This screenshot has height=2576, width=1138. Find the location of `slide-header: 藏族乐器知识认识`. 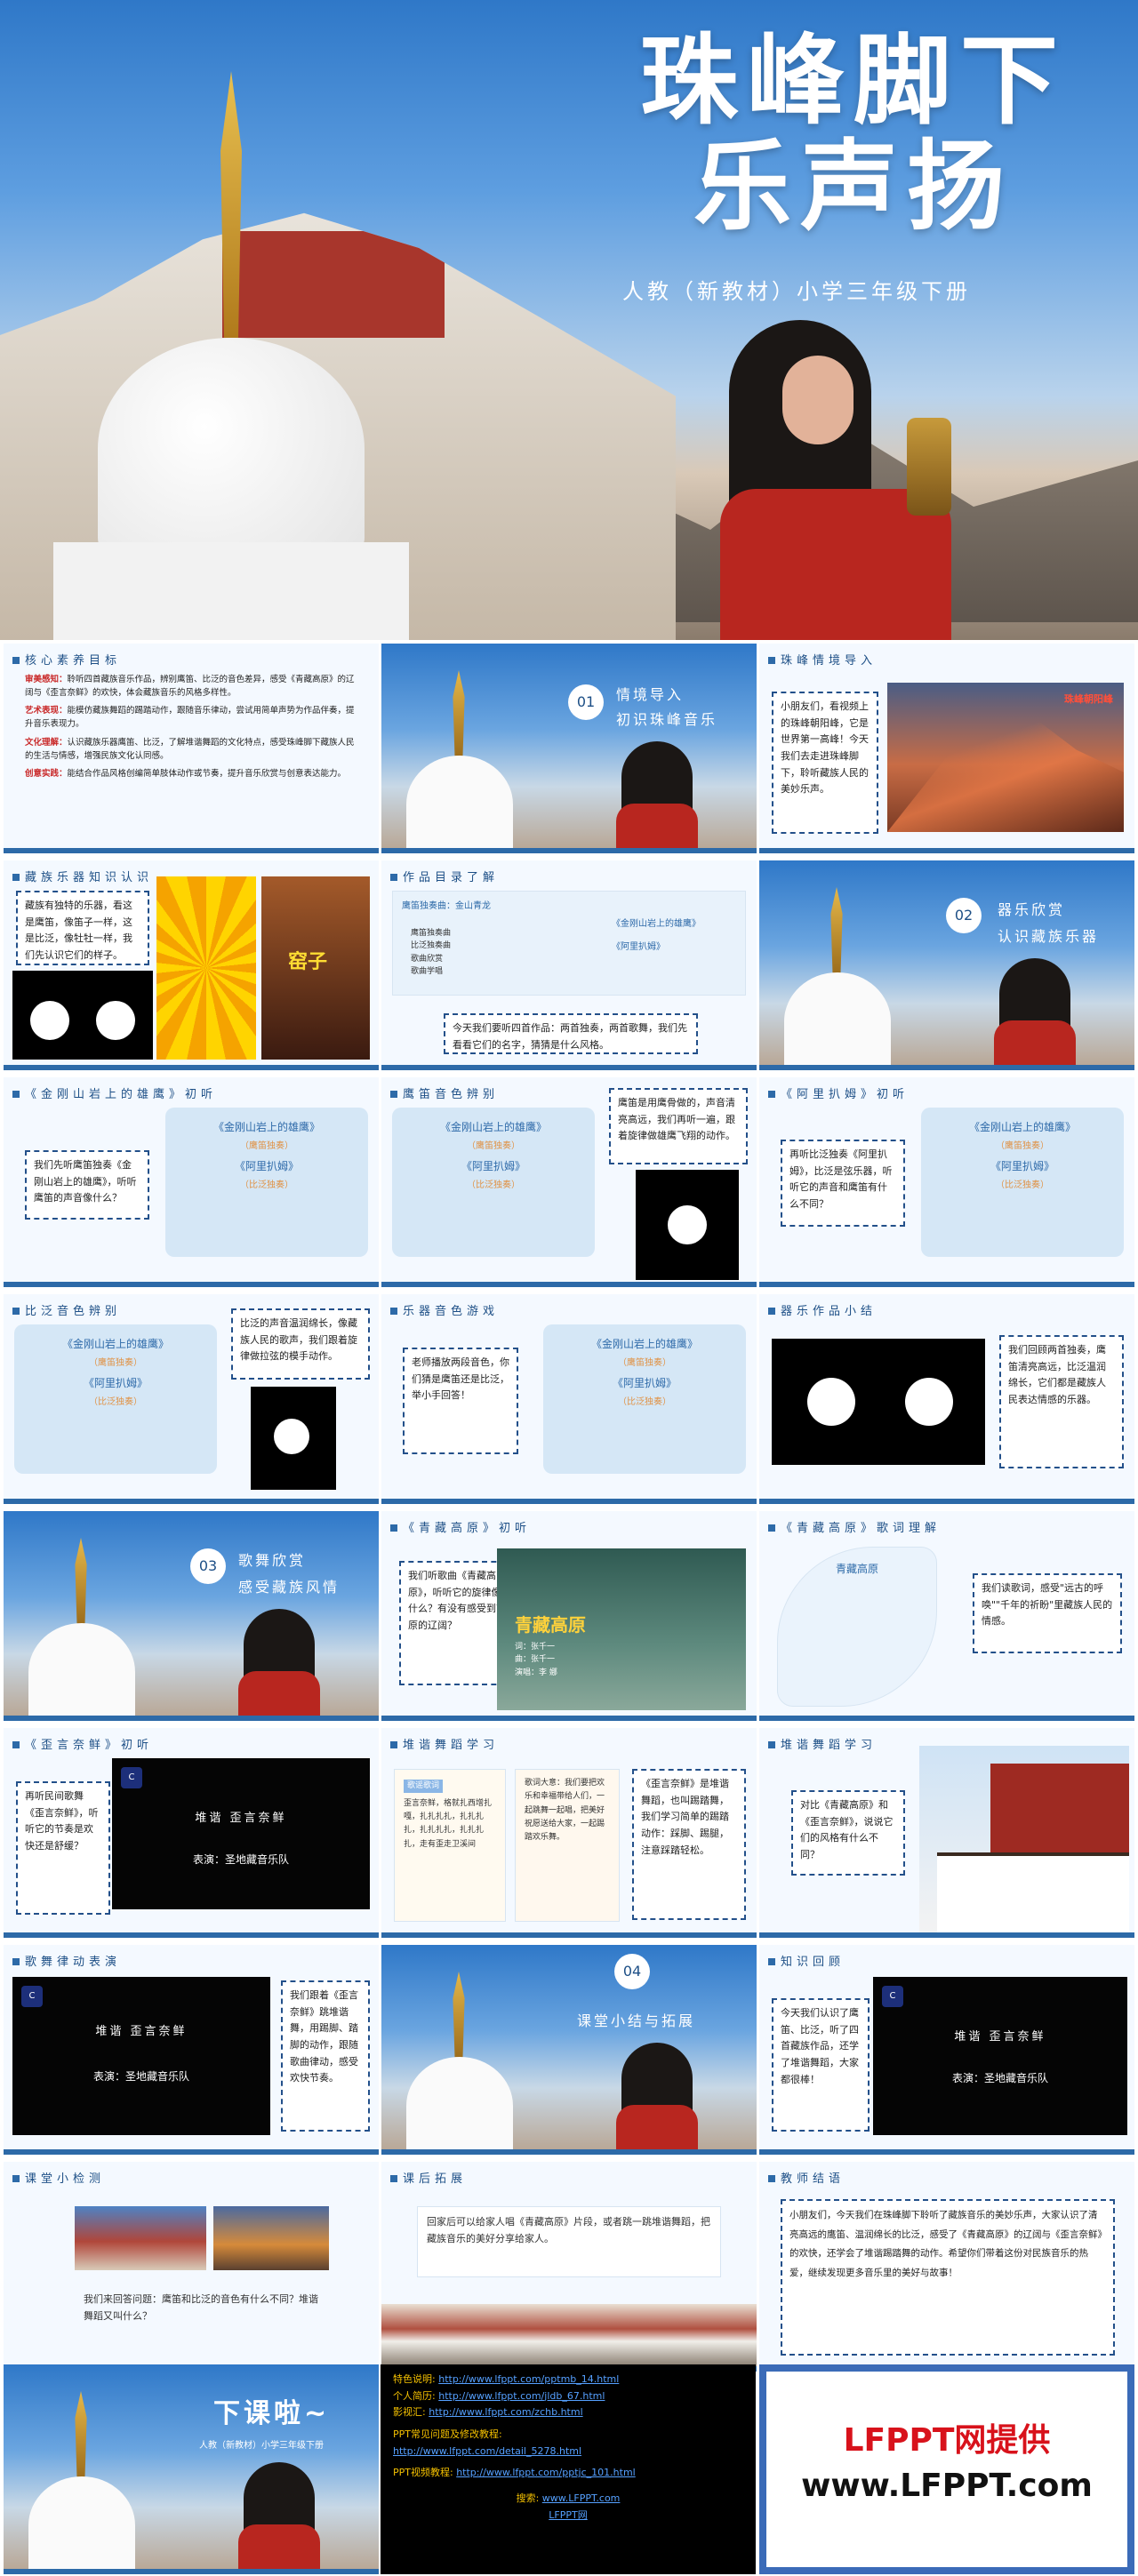

slide-header: 藏族乐器知识认识 is located at coordinates (82, 876).